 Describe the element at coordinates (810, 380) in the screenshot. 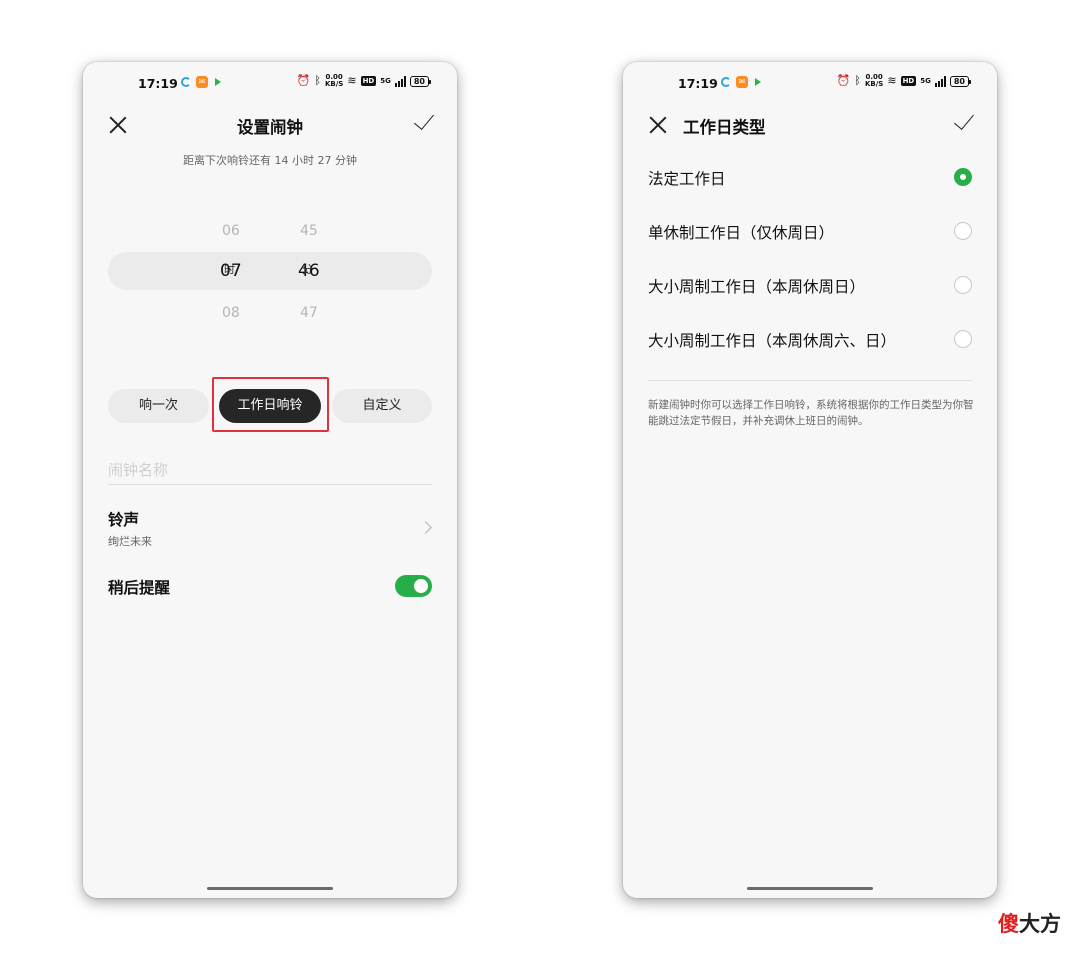

I see `divider` at that location.